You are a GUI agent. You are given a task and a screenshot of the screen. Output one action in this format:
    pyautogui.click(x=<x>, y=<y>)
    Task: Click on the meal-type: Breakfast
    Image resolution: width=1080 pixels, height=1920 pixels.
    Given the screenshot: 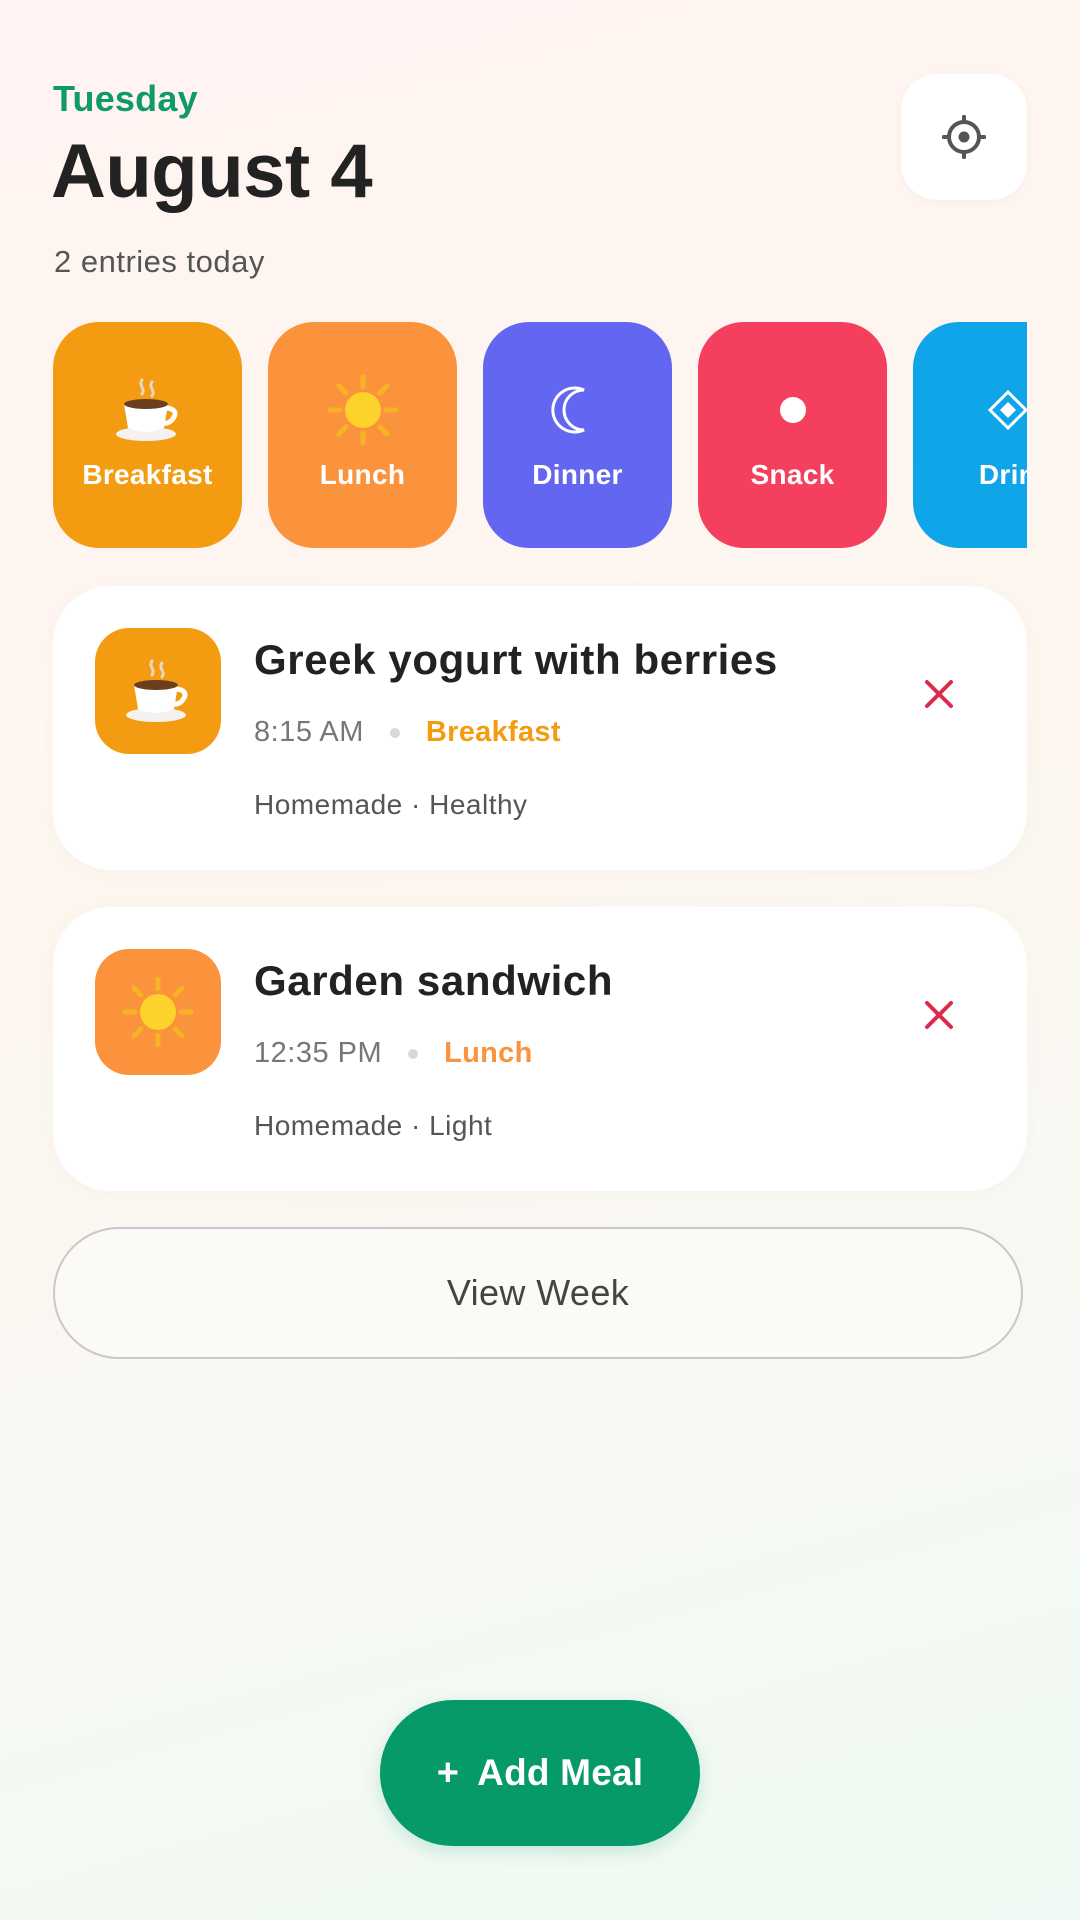 What is the action you would take?
    pyautogui.click(x=493, y=732)
    